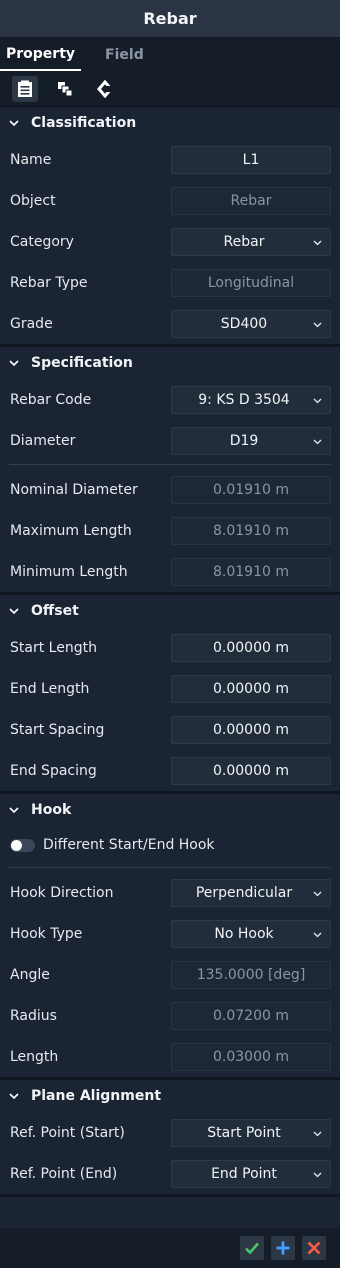 This screenshot has width=340, height=1268. What do you see at coordinates (71, 530) in the screenshot?
I see `maximum-length-label: Maximum Length` at bounding box center [71, 530].